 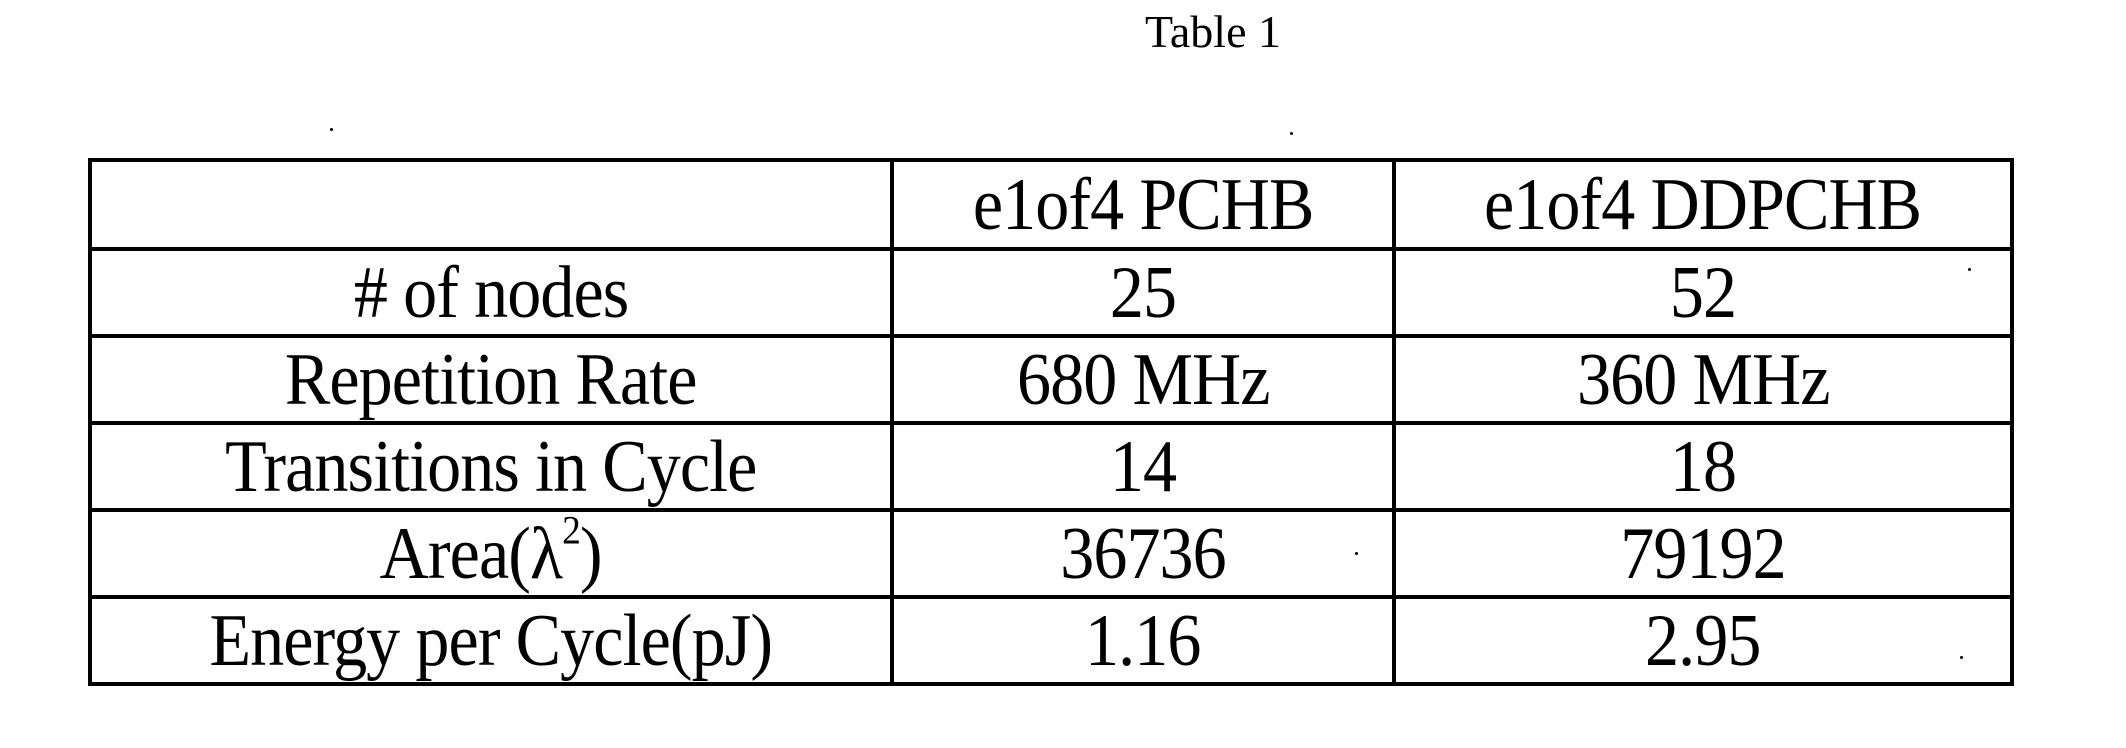 I want to click on column-header-label: e1of4 PCHB, so click(x=1143, y=204).